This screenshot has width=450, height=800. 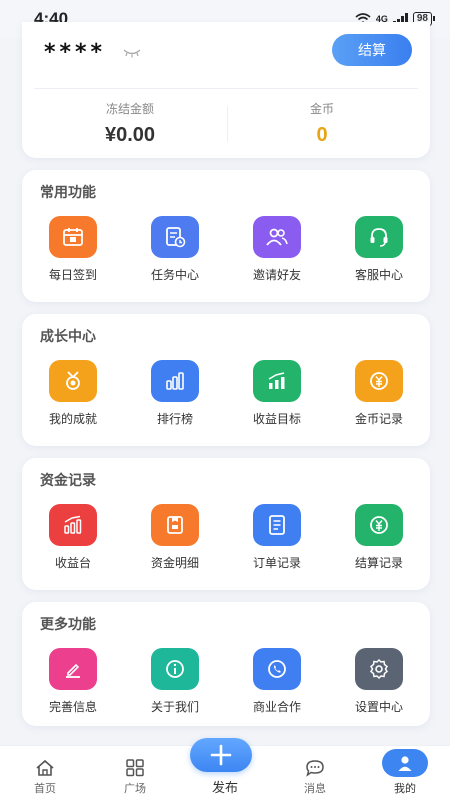 I want to click on section-growth-center: 成长中心 我的成就 排行榜 收益目标 金币记录, so click(x=226, y=380).